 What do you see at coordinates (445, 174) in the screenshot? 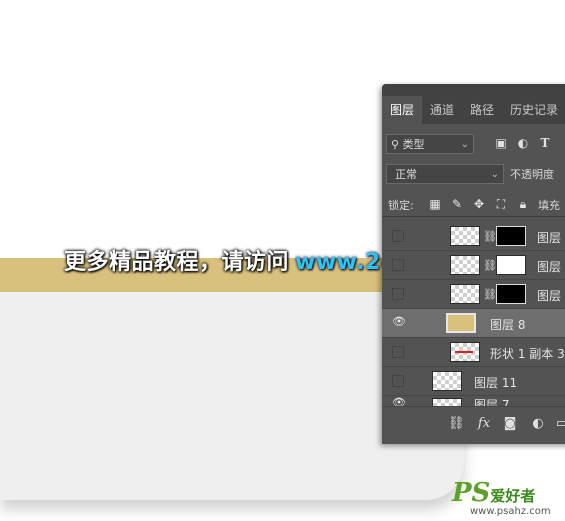
I see `blend-mode-select: 正常 ⌄` at bounding box center [445, 174].